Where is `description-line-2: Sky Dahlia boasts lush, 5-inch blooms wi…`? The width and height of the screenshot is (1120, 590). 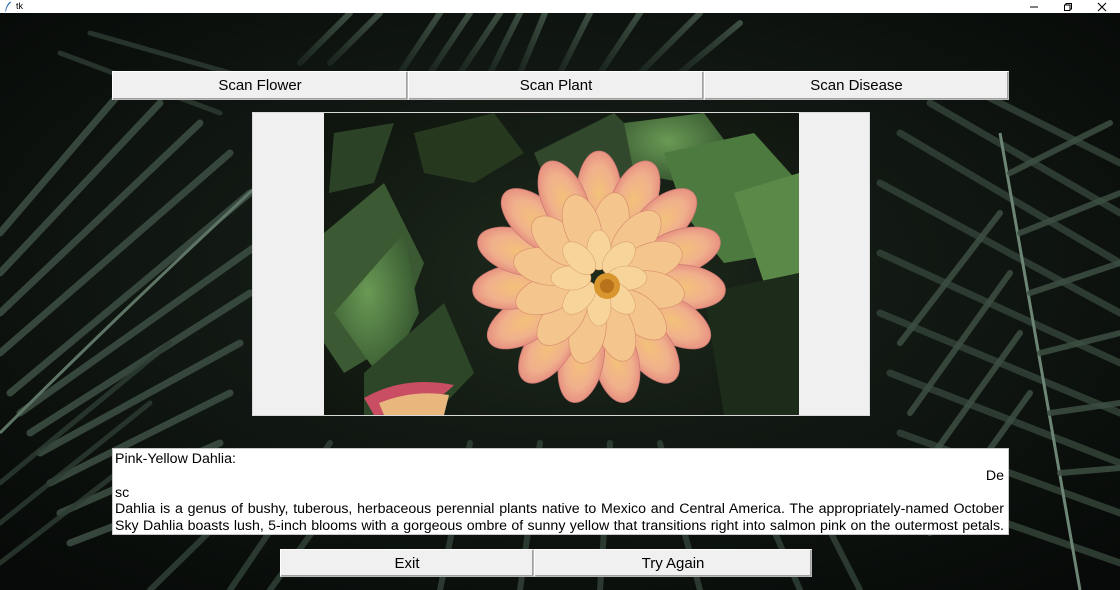 description-line-2: Sky Dahlia boasts lush, 5-inch blooms wi… is located at coordinates (559, 526).